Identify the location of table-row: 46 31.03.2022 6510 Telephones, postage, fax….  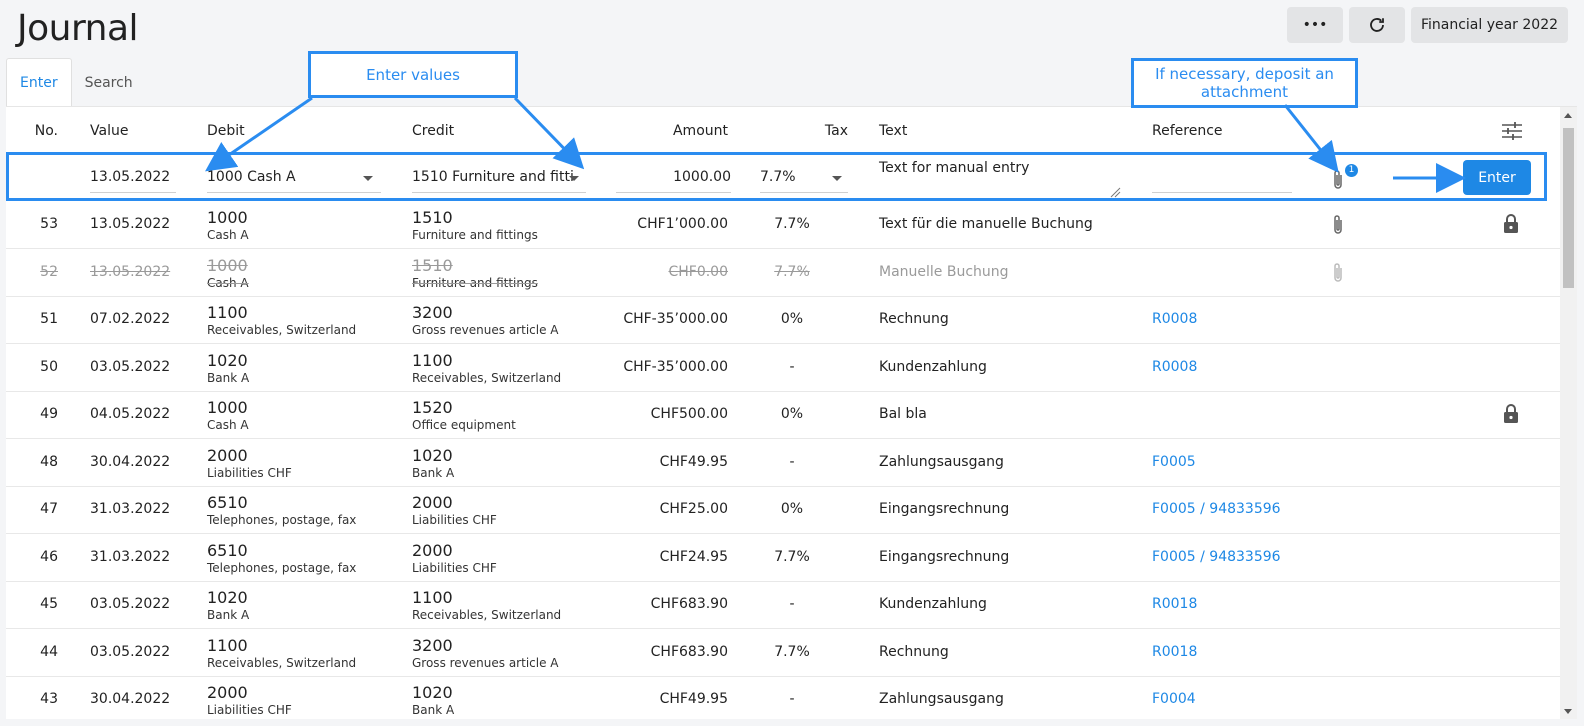
(783, 558).